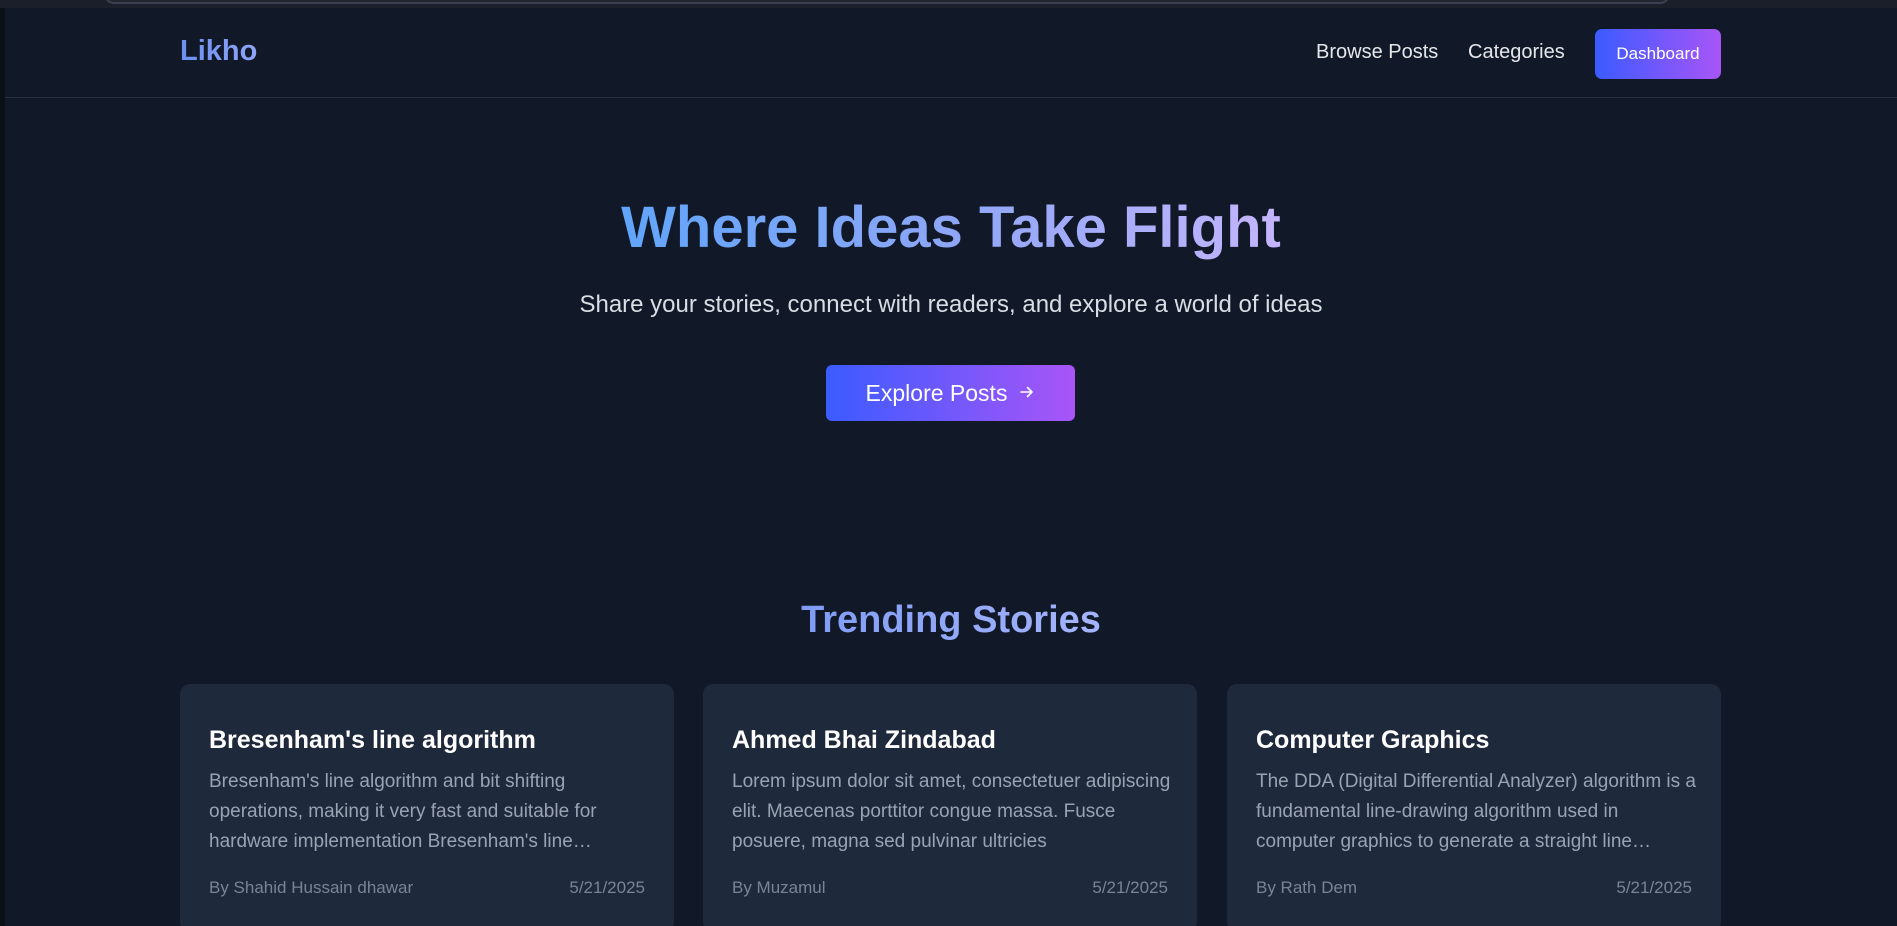 The width and height of the screenshot is (1897, 926). I want to click on post-author: By Rath Dem, so click(1307, 887).